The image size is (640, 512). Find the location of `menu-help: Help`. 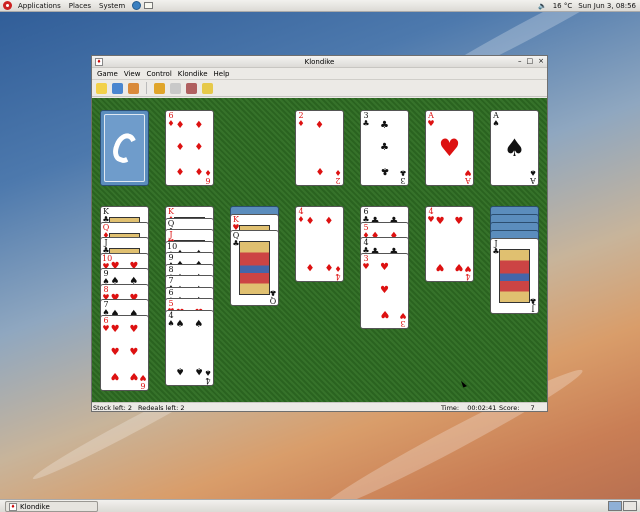

menu-help: Help is located at coordinates (222, 74).